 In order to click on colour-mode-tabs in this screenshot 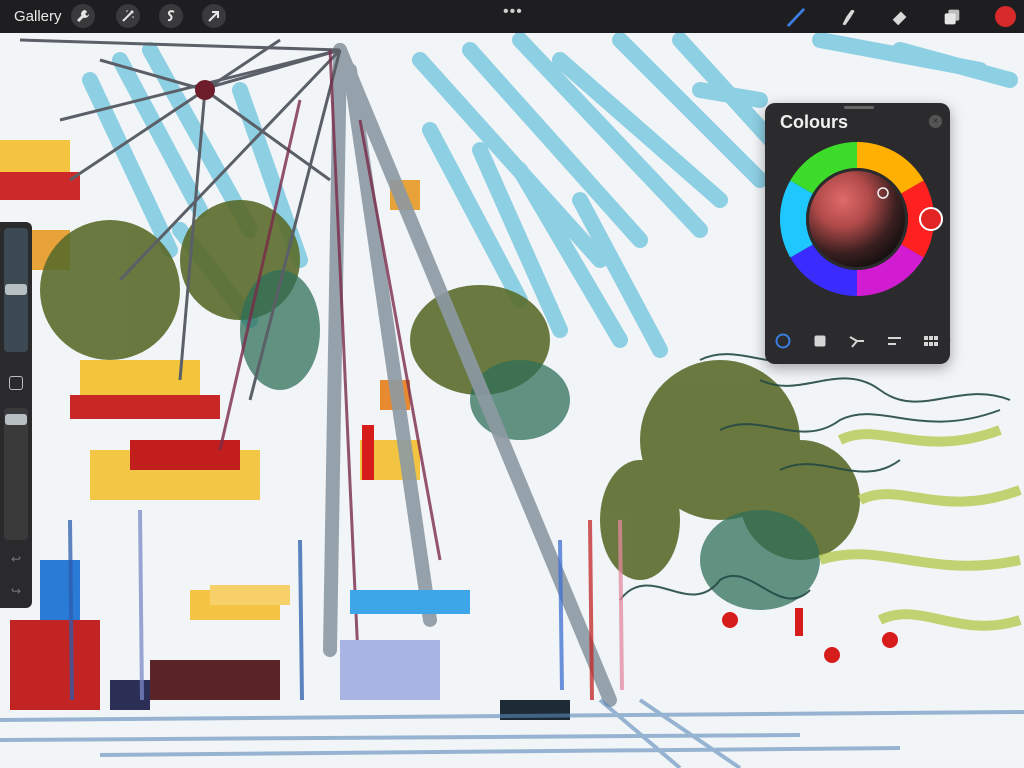, I will do `click(857, 341)`.